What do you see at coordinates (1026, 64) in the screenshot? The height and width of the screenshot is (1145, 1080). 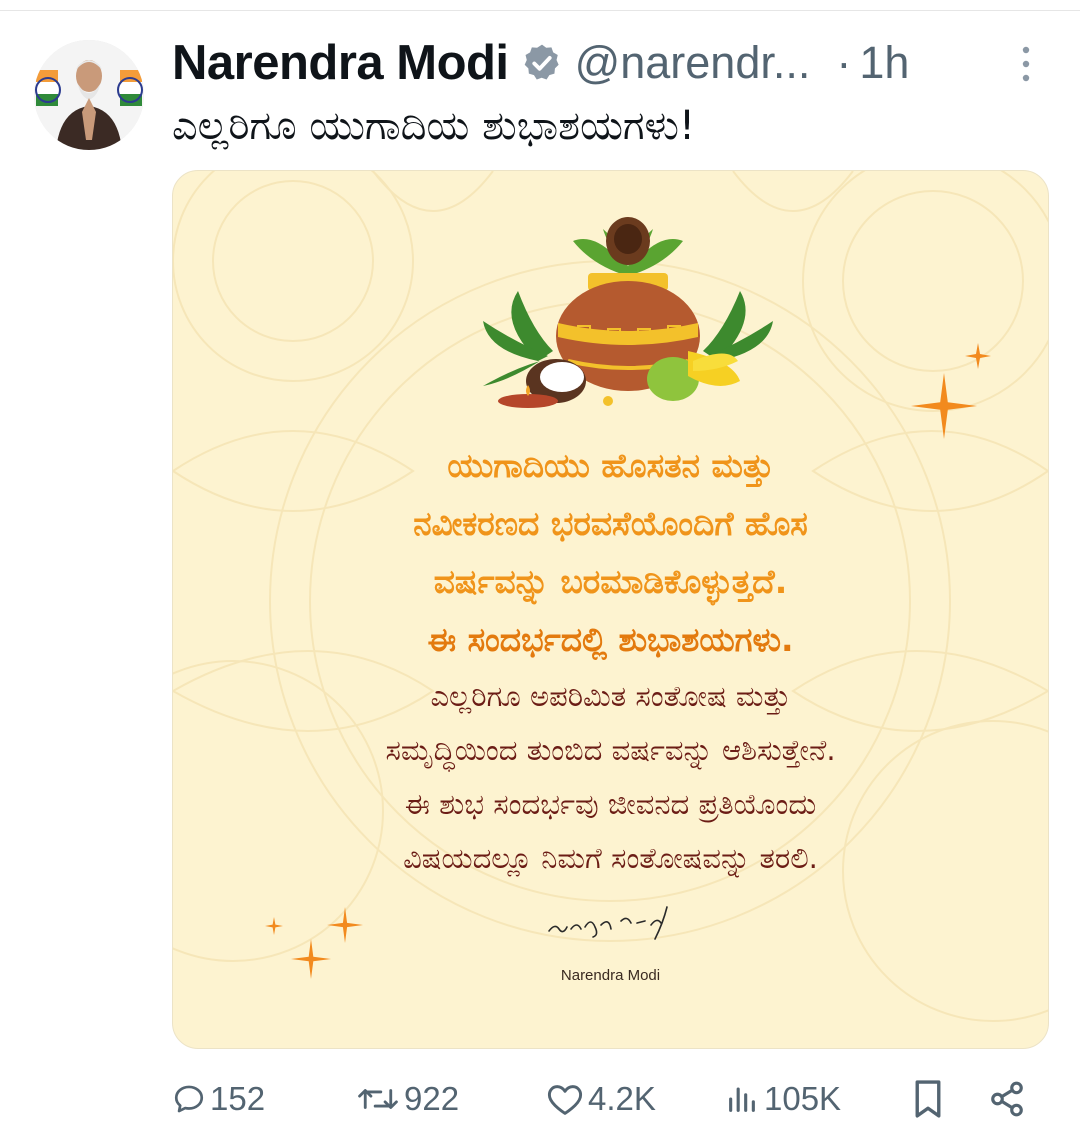 I see `more-options-icon` at bounding box center [1026, 64].